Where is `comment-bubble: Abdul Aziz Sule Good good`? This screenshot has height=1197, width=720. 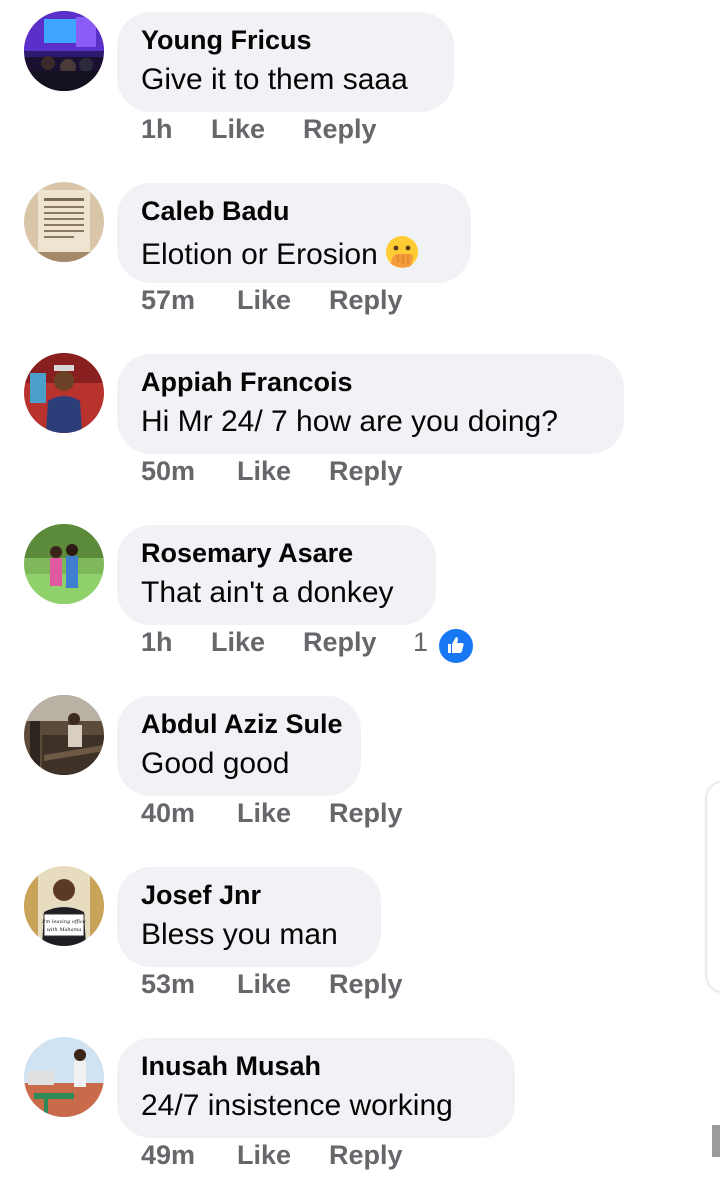
comment-bubble: Abdul Aziz Sule Good good is located at coordinates (239, 746).